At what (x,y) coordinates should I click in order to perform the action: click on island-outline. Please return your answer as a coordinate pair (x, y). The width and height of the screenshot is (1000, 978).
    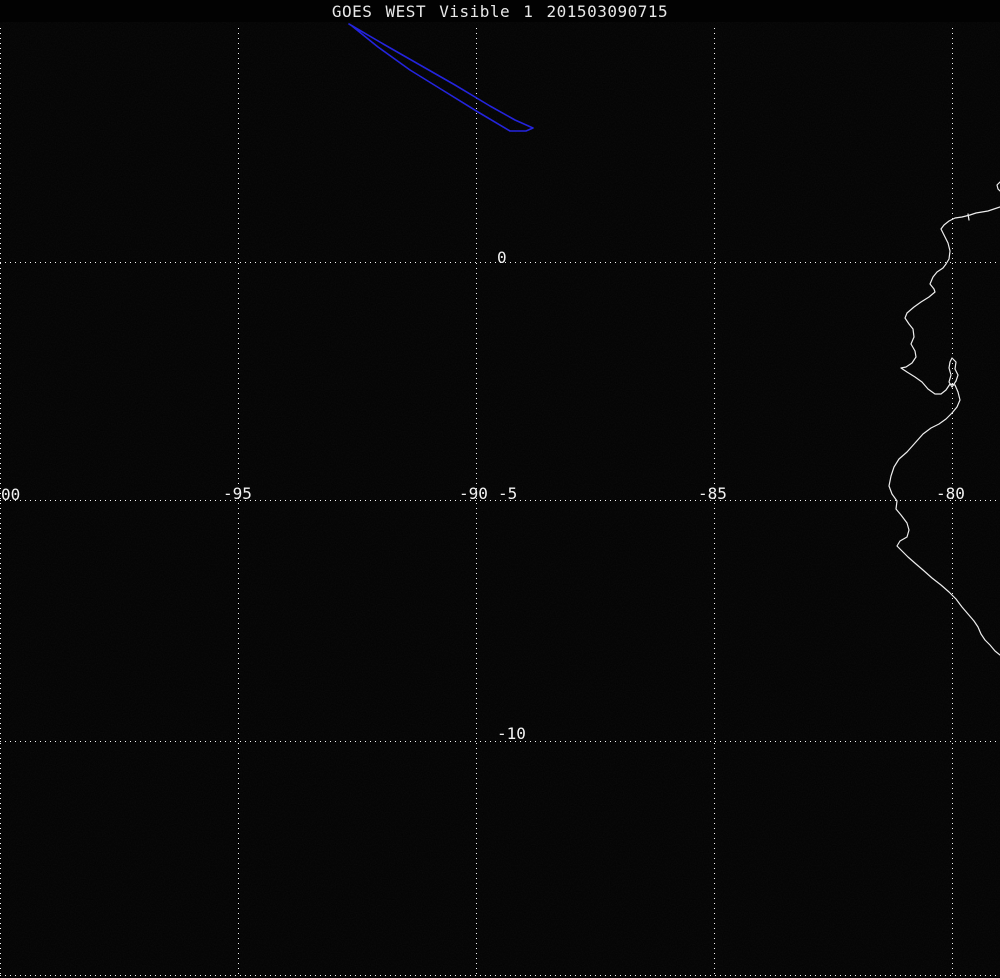
    Looking at the image, I should click on (953, 372).